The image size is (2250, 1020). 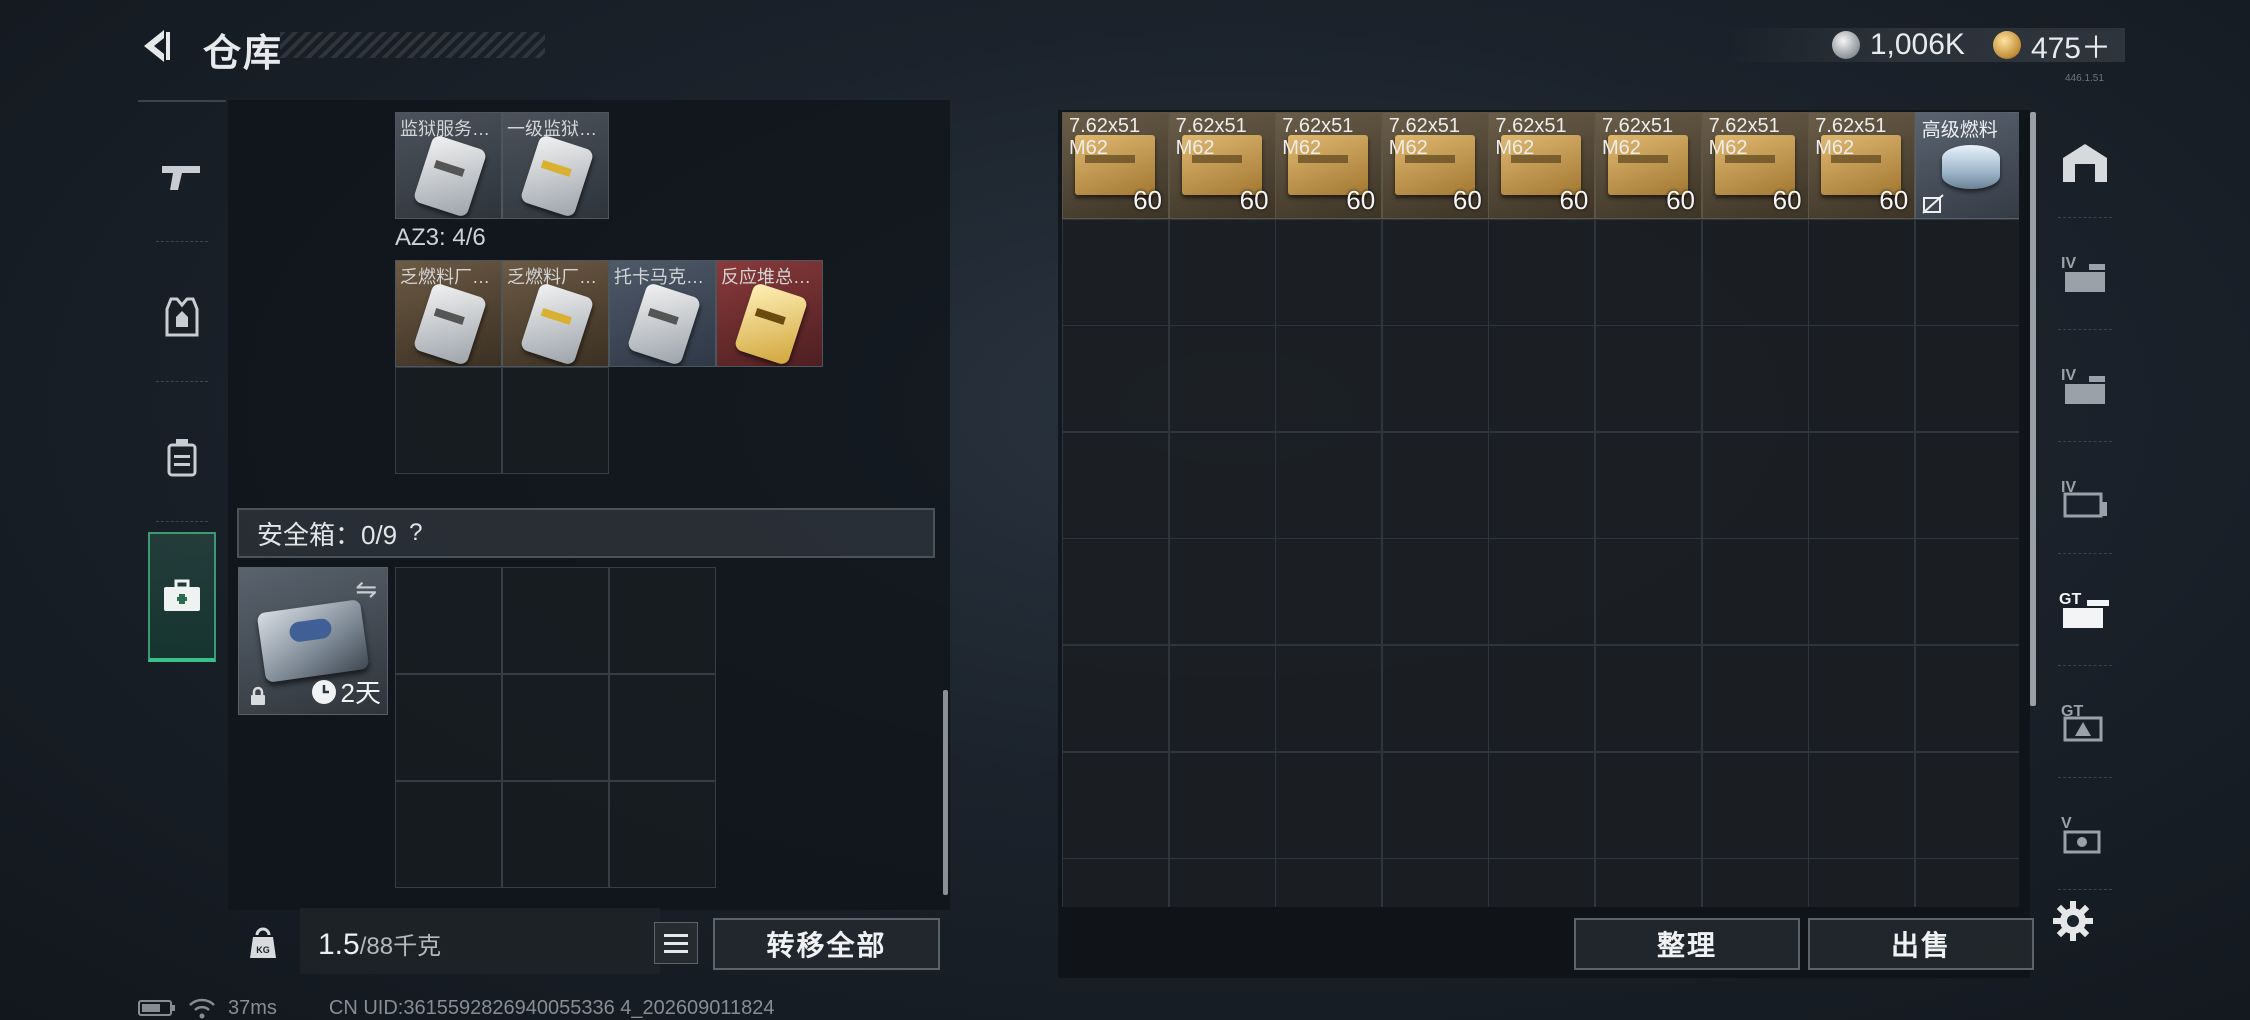 I want to click on rail-item-backpack, so click(x=182, y=457).